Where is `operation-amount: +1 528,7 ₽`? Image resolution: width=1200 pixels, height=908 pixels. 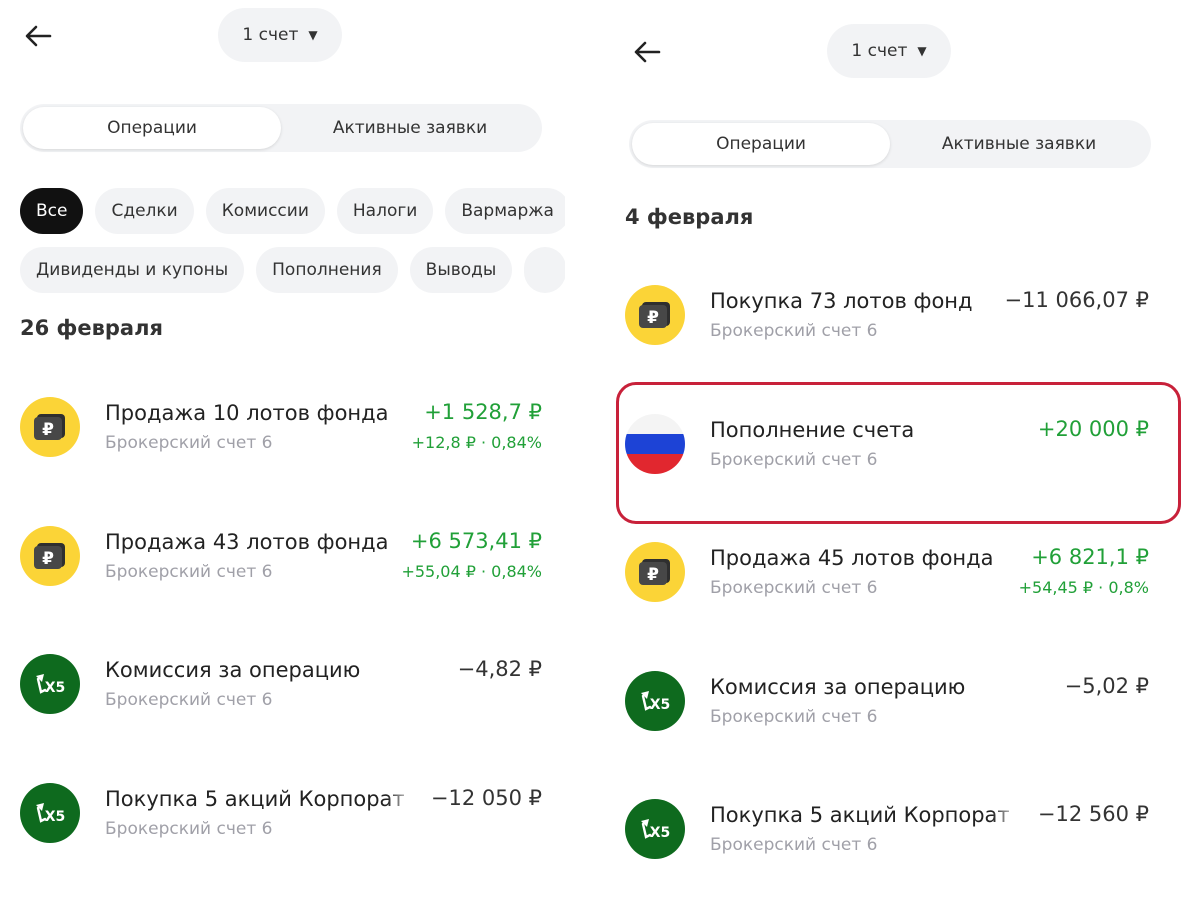 operation-amount: +1 528,7 ₽ is located at coordinates (483, 412).